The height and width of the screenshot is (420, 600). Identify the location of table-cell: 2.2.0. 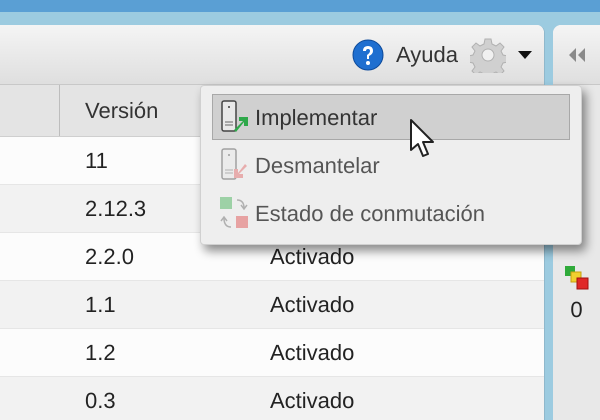
(109, 256).